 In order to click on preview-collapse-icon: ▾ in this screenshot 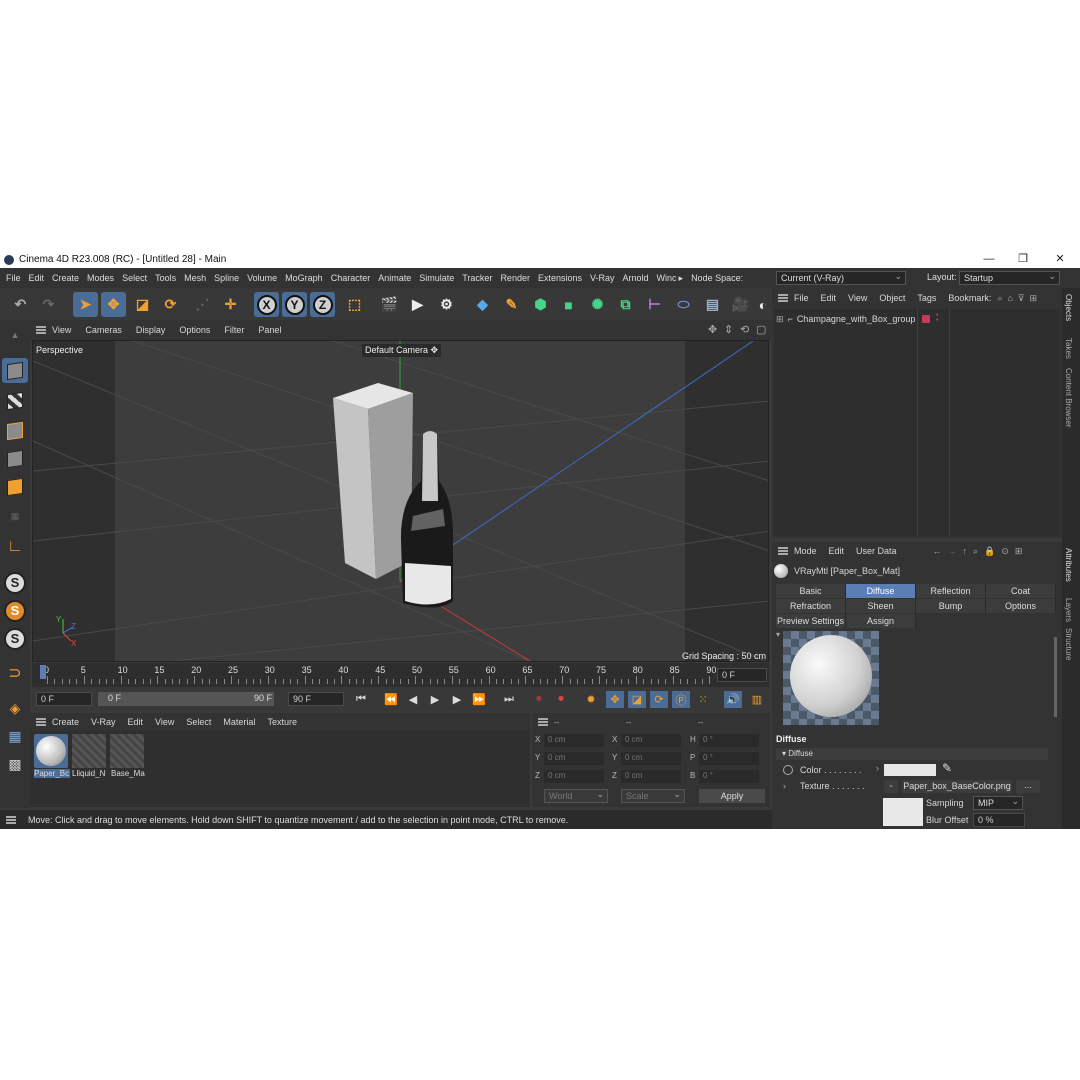, I will do `click(778, 634)`.